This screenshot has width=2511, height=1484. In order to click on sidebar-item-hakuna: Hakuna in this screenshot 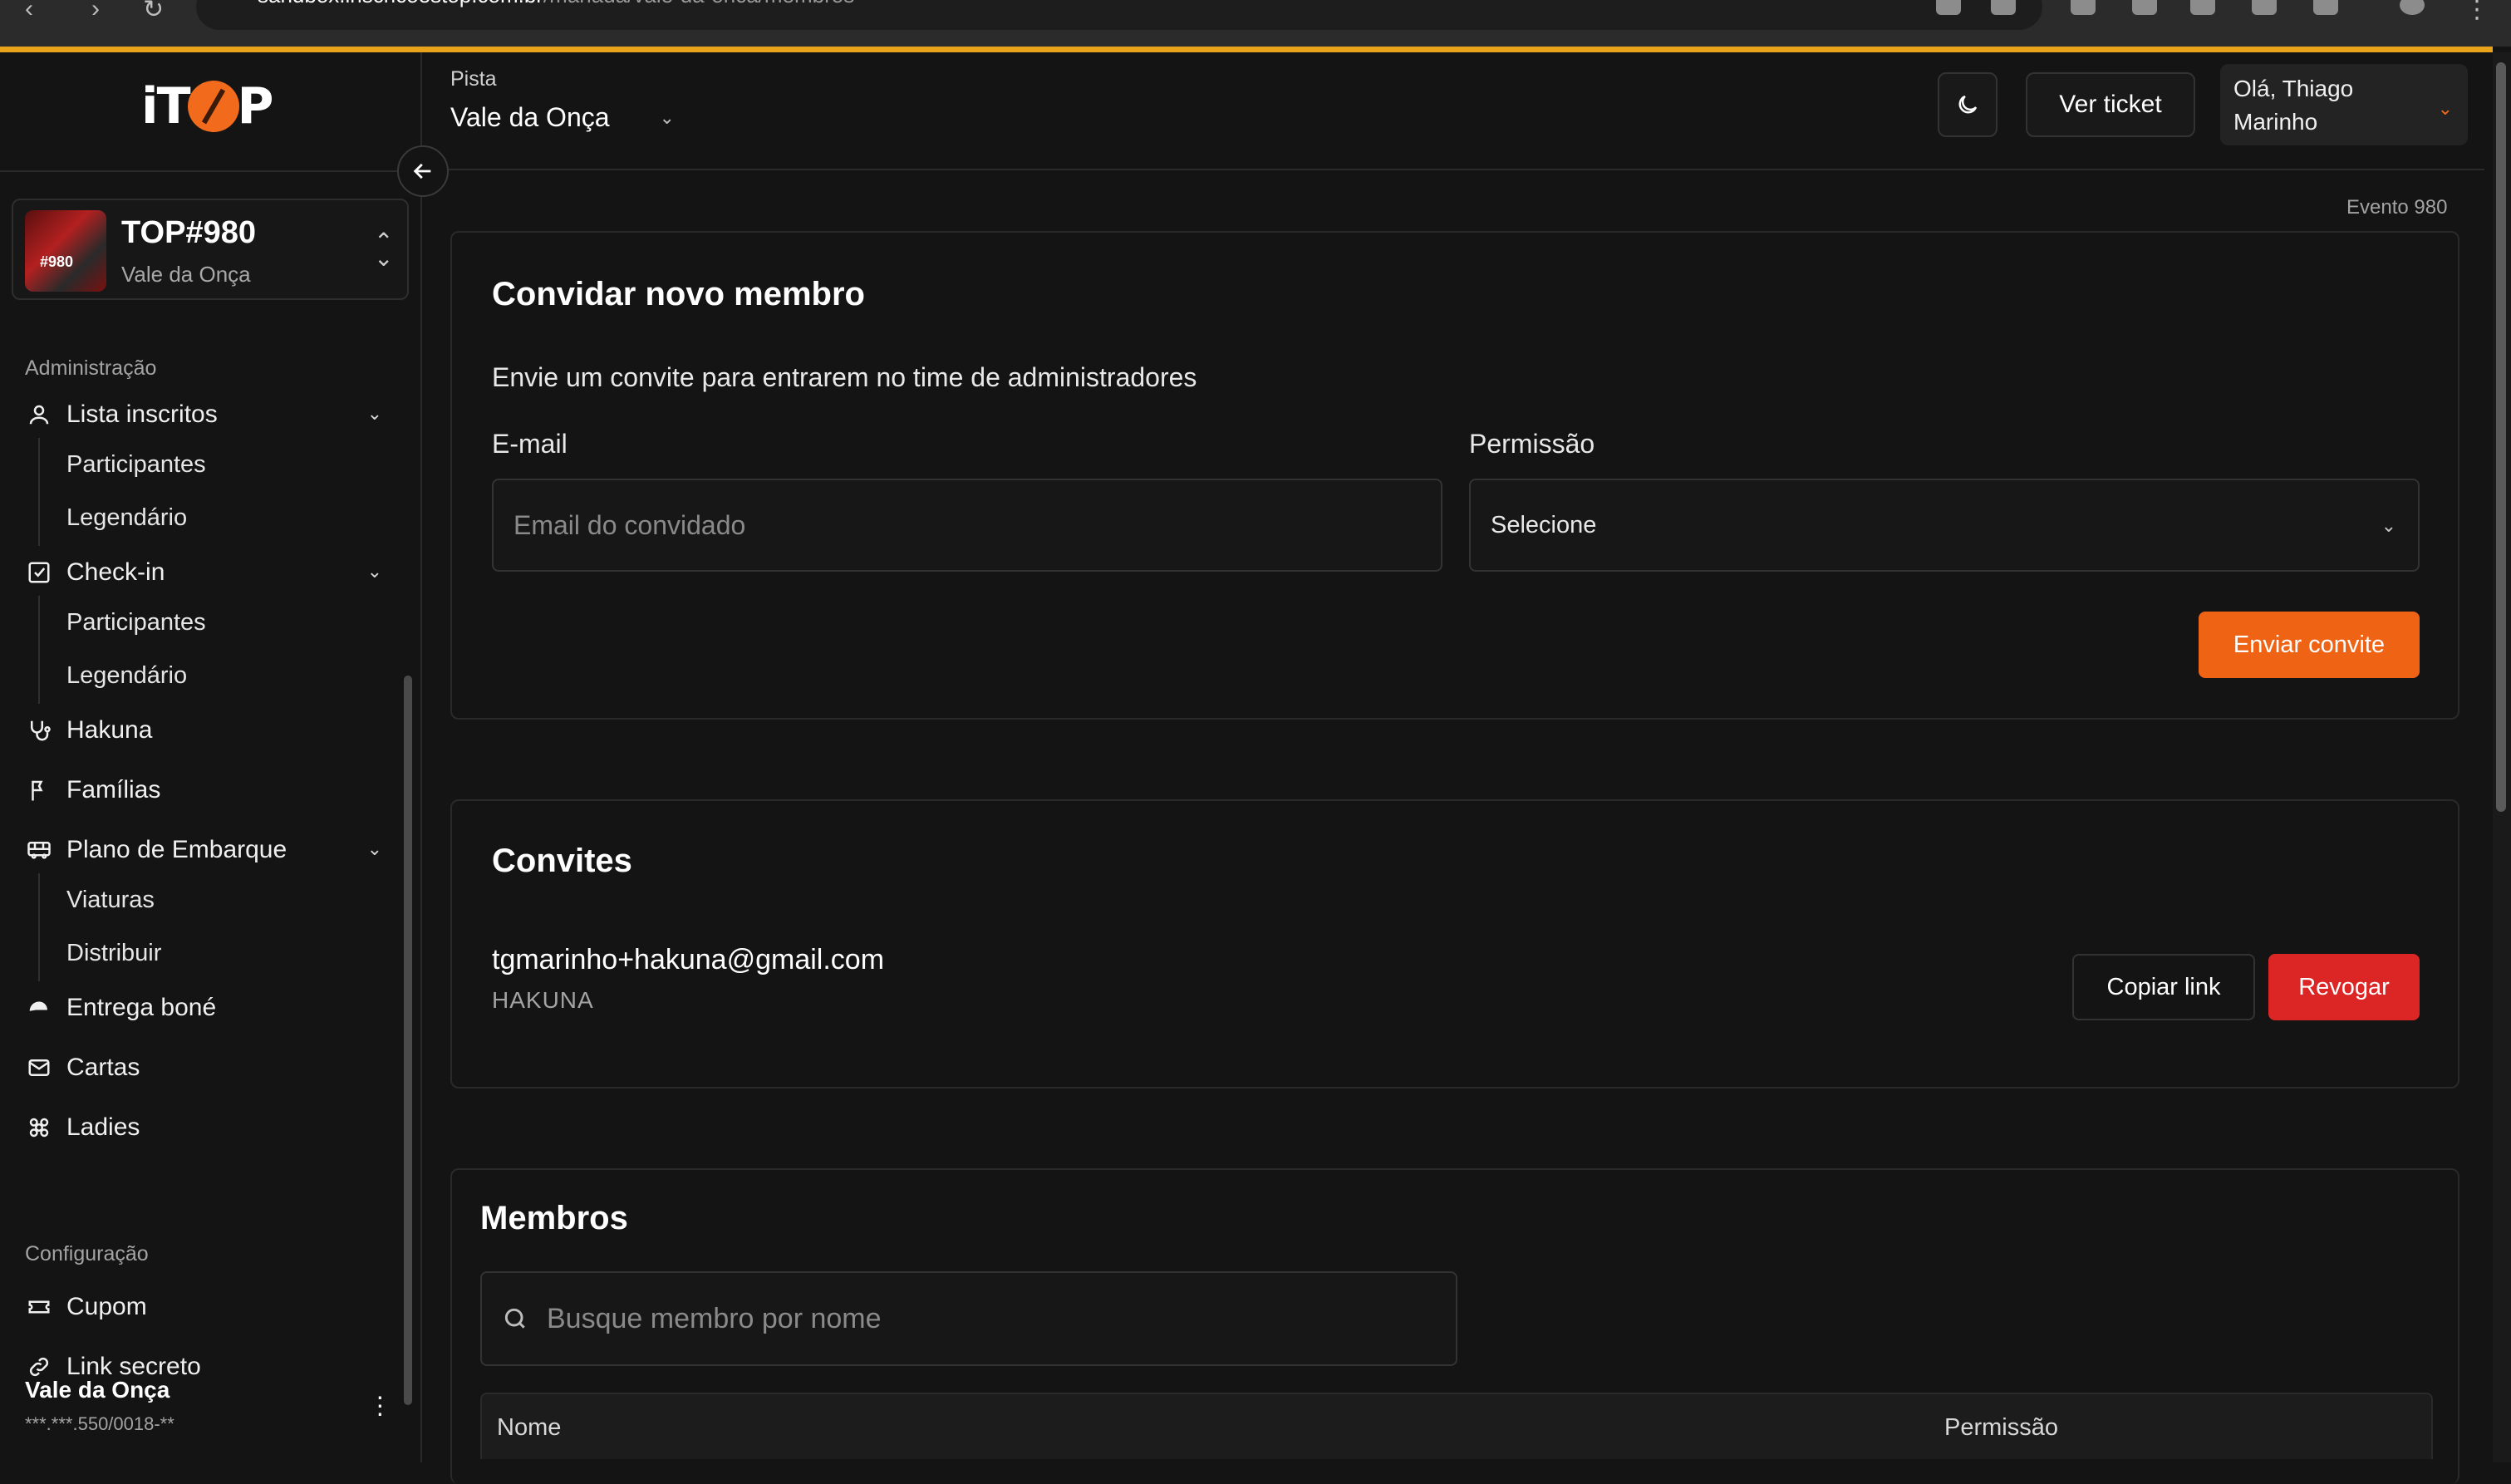, I will do `click(203, 730)`.